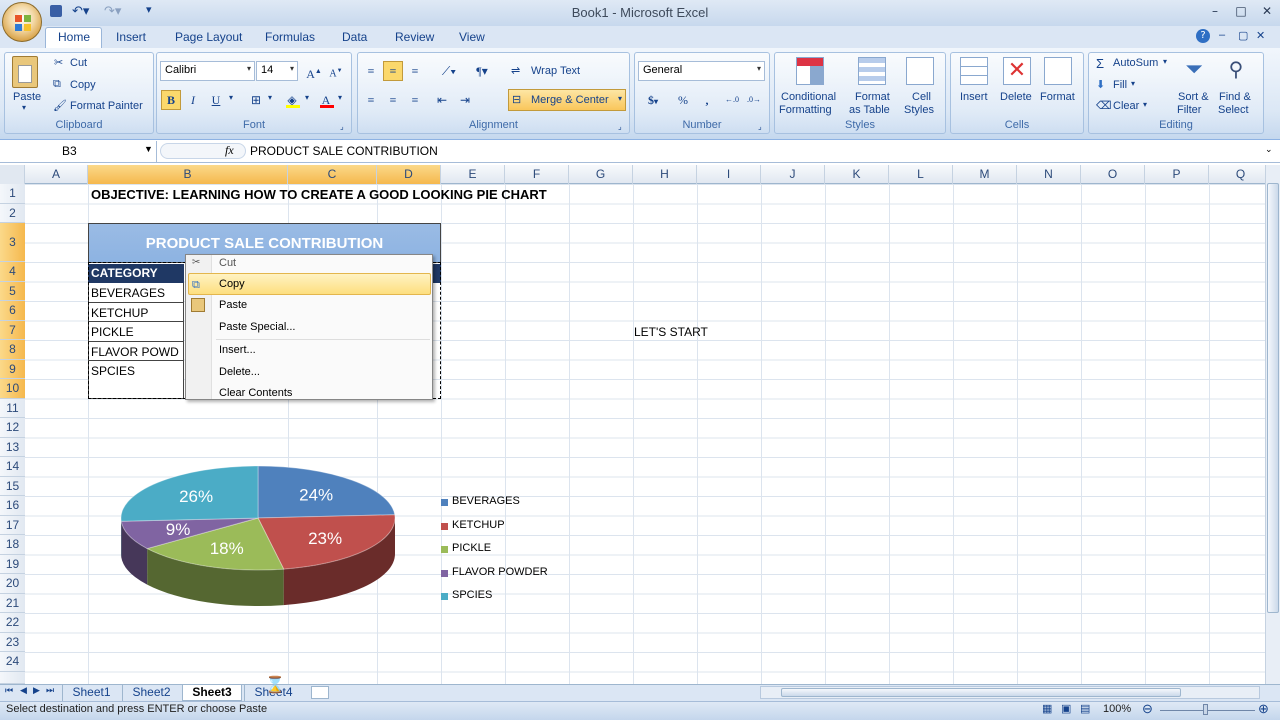 The image size is (1280, 720). Describe the element at coordinates (50, 690) in the screenshot. I see `last-sheet-icon: ⏭` at that location.